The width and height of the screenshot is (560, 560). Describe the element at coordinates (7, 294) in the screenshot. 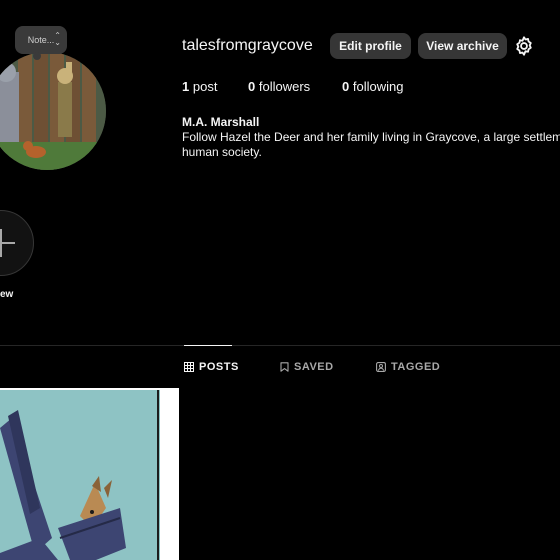

I see `new-highlight-label: ew` at that location.